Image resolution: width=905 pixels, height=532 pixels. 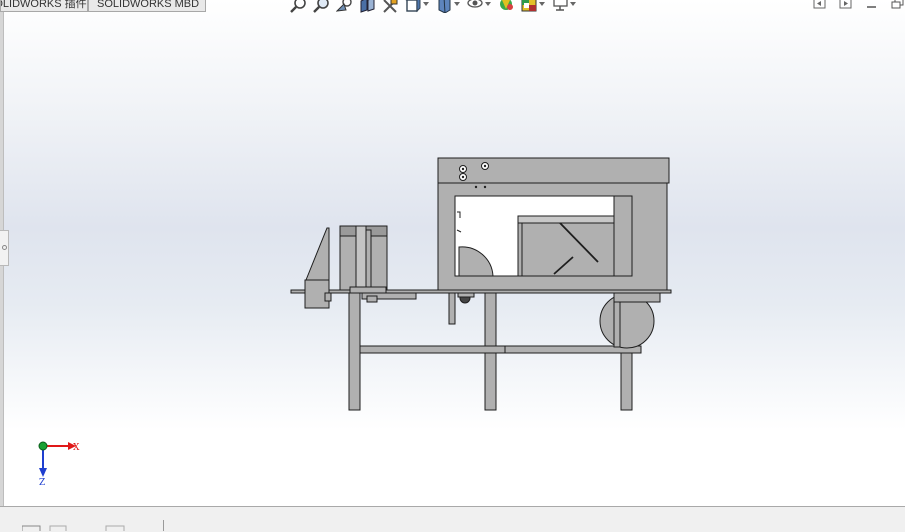 What do you see at coordinates (566, 246) in the screenshot?
I see `inner-carriage` at bounding box center [566, 246].